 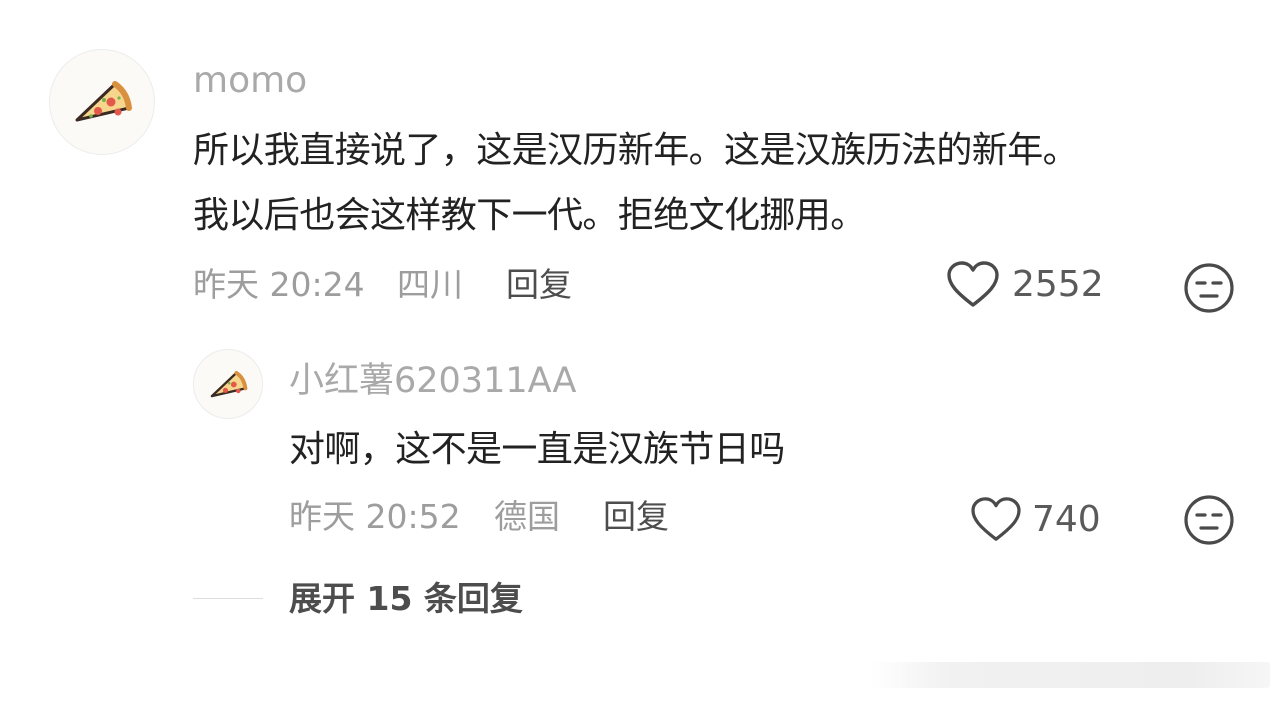 I want to click on comment-text-line-2: 我以后也会这样教下一代。拒绝文化挪用。, so click(x=529, y=215).